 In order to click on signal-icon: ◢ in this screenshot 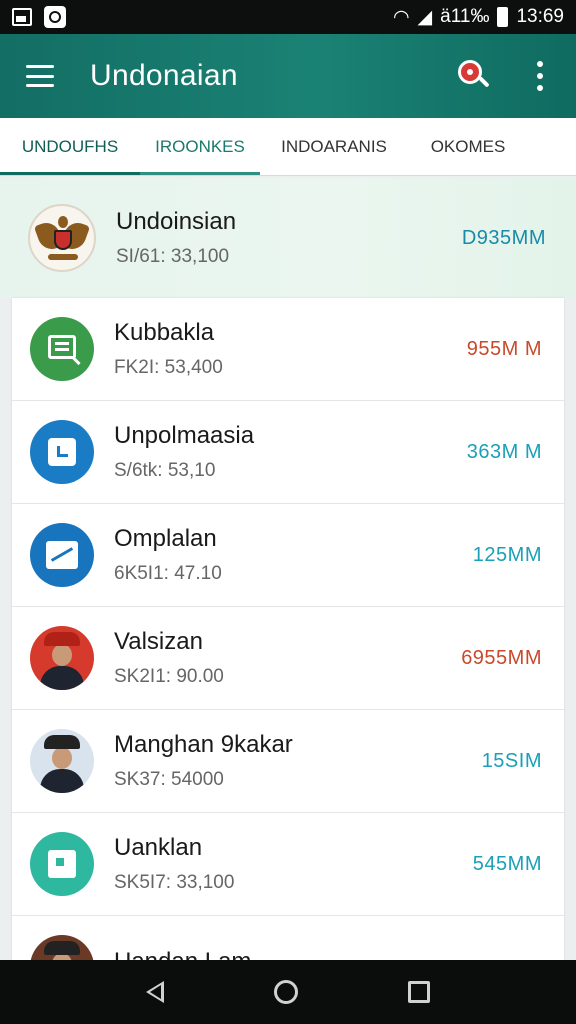, I will do `click(425, 17)`.